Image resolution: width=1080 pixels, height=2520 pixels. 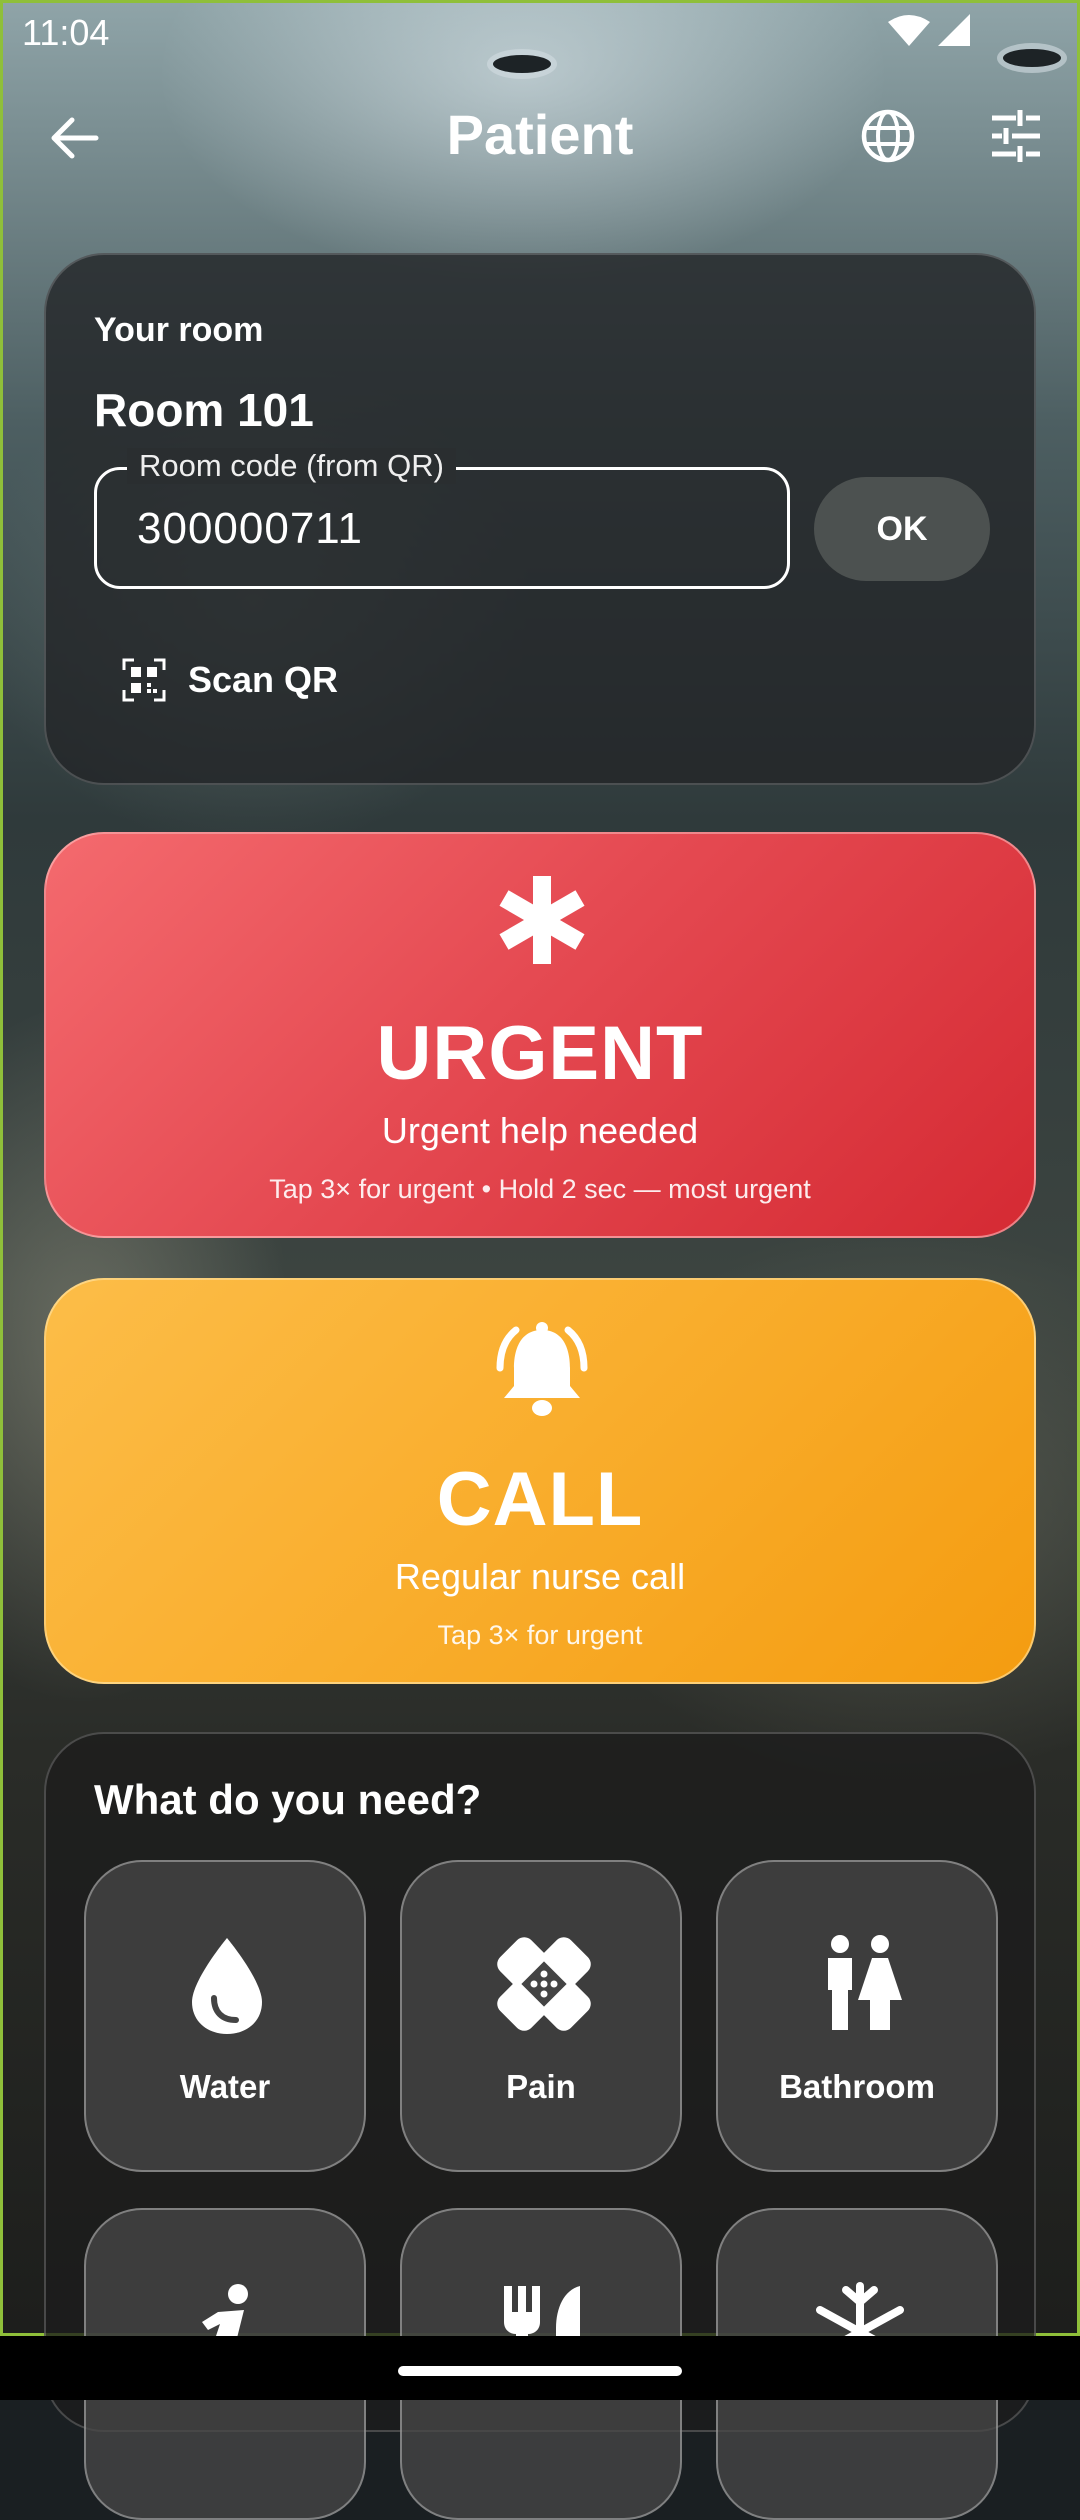 What do you see at coordinates (541, 2086) in the screenshot?
I see `need-pain-label: Pain` at bounding box center [541, 2086].